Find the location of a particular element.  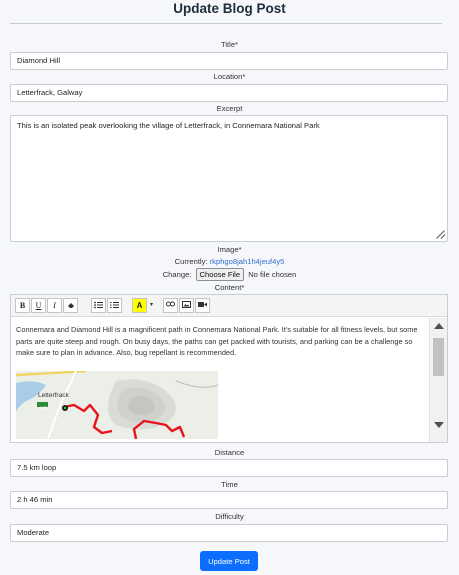

difficulty-label: Difficulty is located at coordinates (229, 516).